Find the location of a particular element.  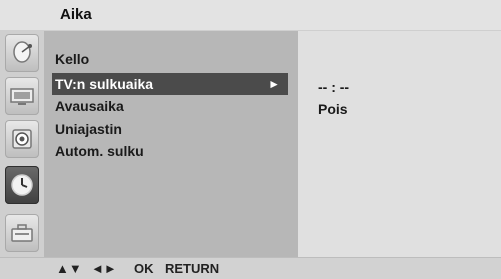

audio-speaker-icon is located at coordinates (22, 139).